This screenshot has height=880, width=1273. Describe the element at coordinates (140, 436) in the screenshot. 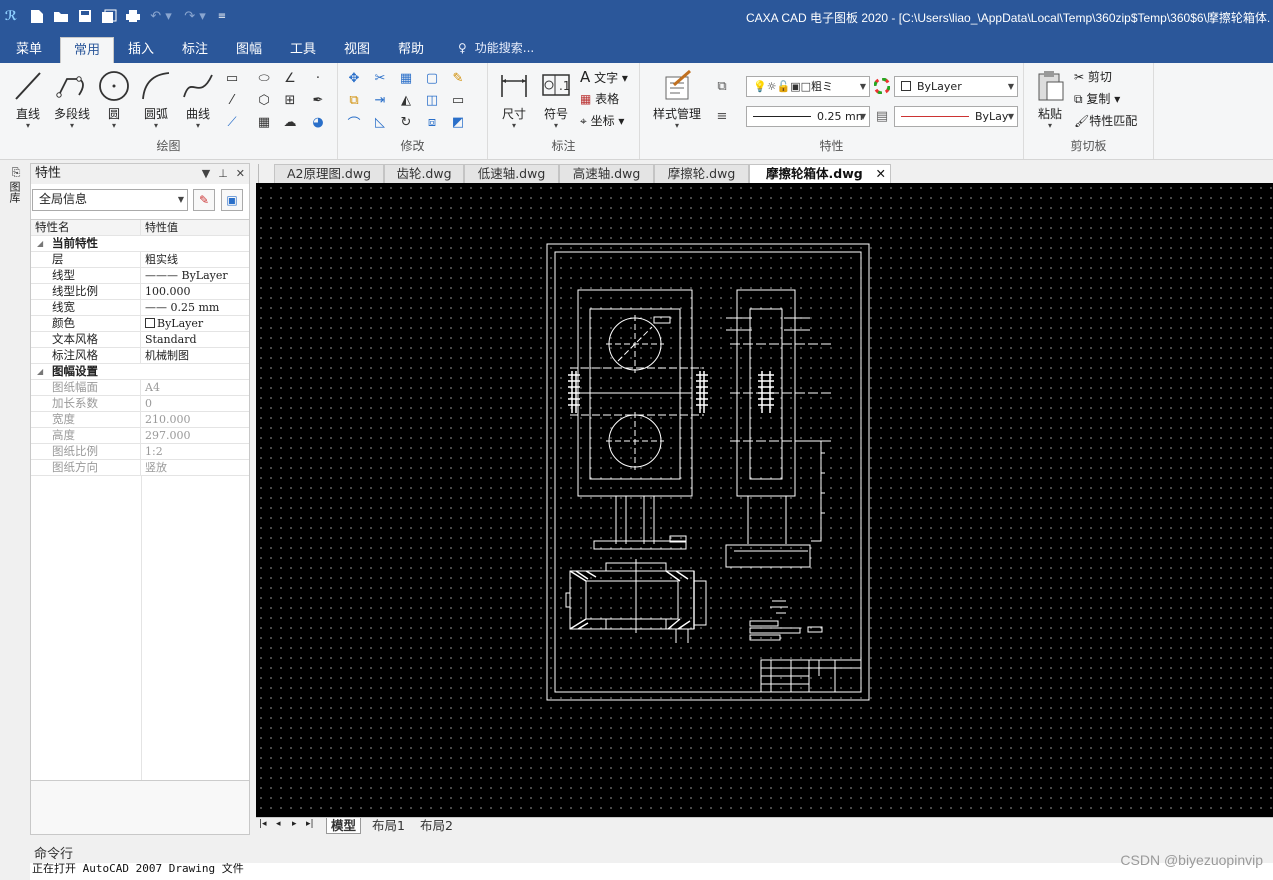

I see `property-row: 高度 297.000` at that location.